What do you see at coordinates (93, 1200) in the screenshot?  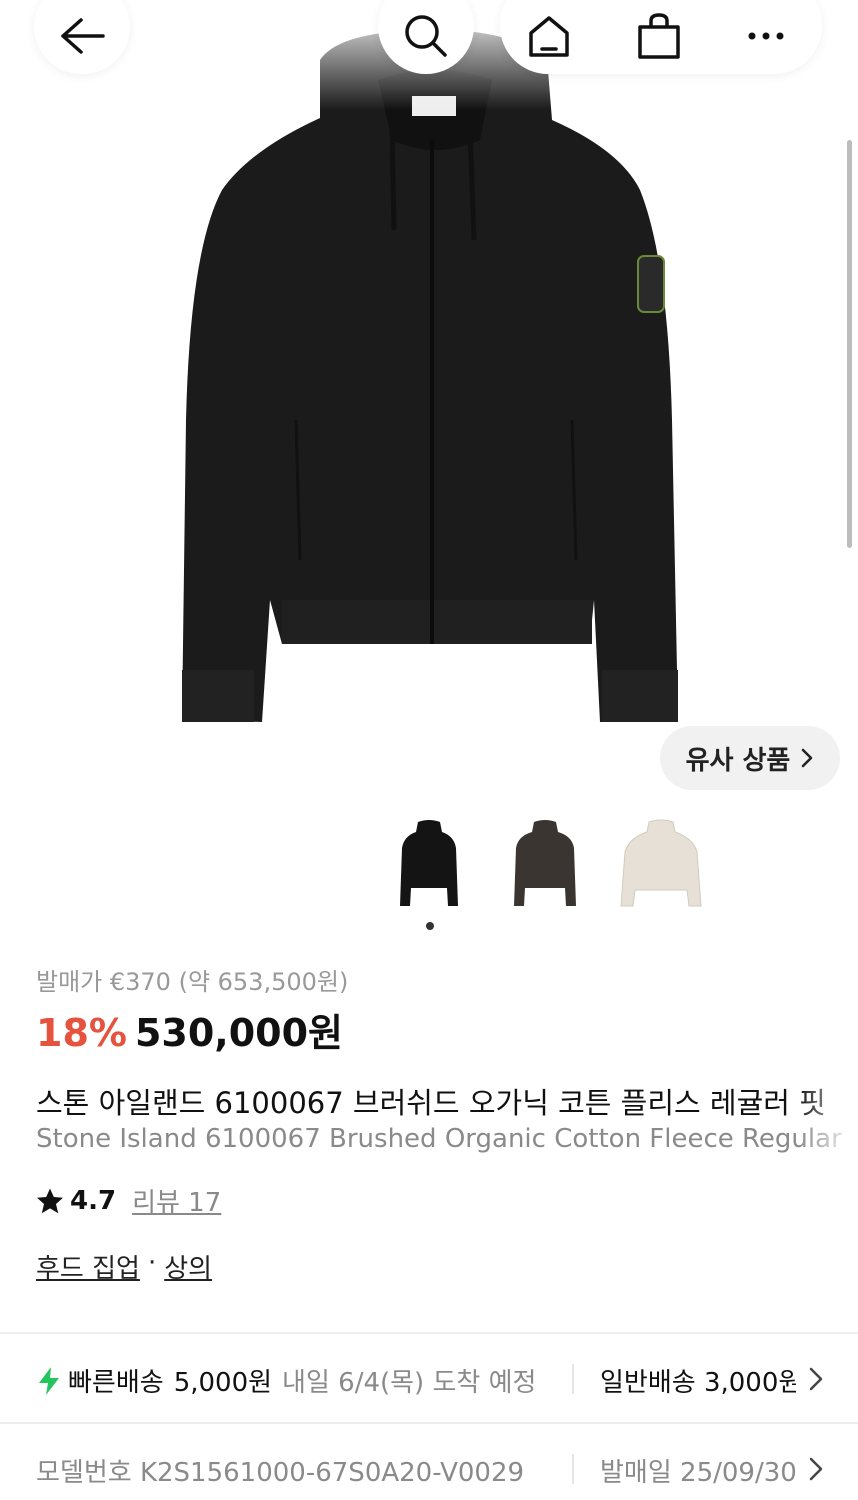 I see `rating-score: 4.7` at bounding box center [93, 1200].